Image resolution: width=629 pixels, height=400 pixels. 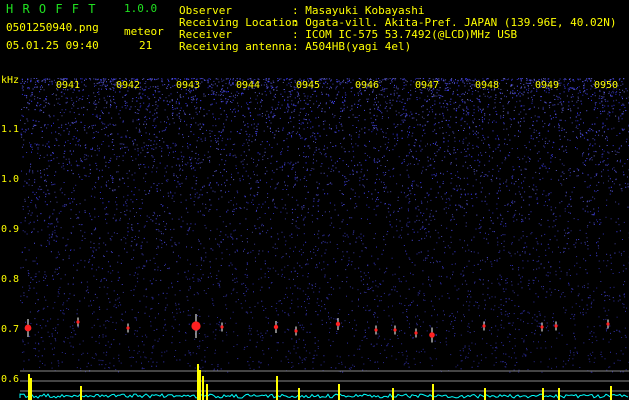 I want to click on time-tick-0943: 0943, so click(x=188, y=85).